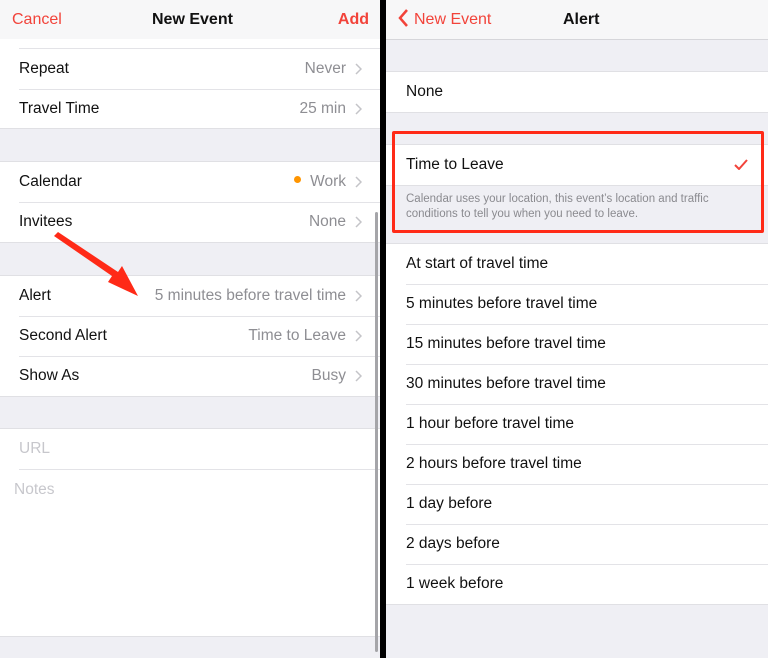 This screenshot has width=768, height=658. I want to click on row-value: 5 minutes before travel time, so click(250, 295).